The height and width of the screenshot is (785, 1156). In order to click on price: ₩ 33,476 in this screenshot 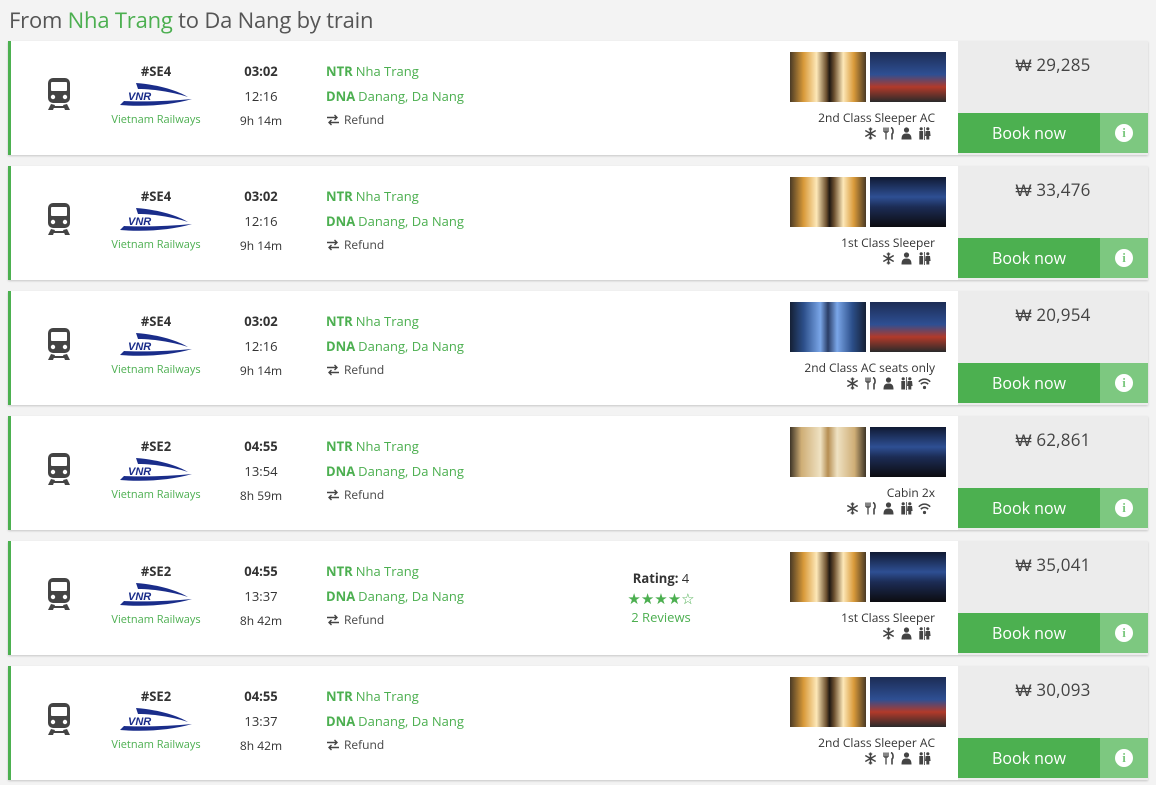, I will do `click(1053, 189)`.